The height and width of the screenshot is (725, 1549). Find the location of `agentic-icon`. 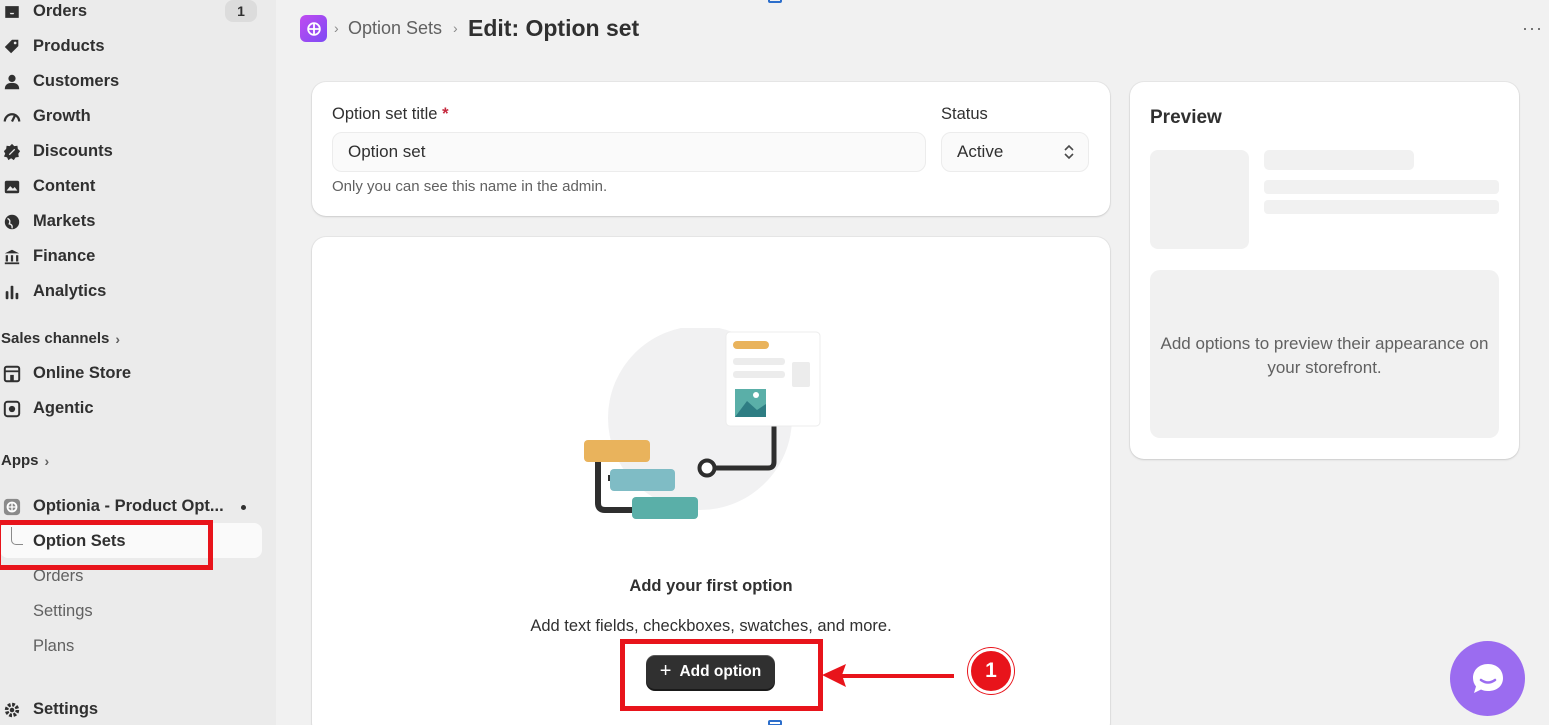

agentic-icon is located at coordinates (12, 409).